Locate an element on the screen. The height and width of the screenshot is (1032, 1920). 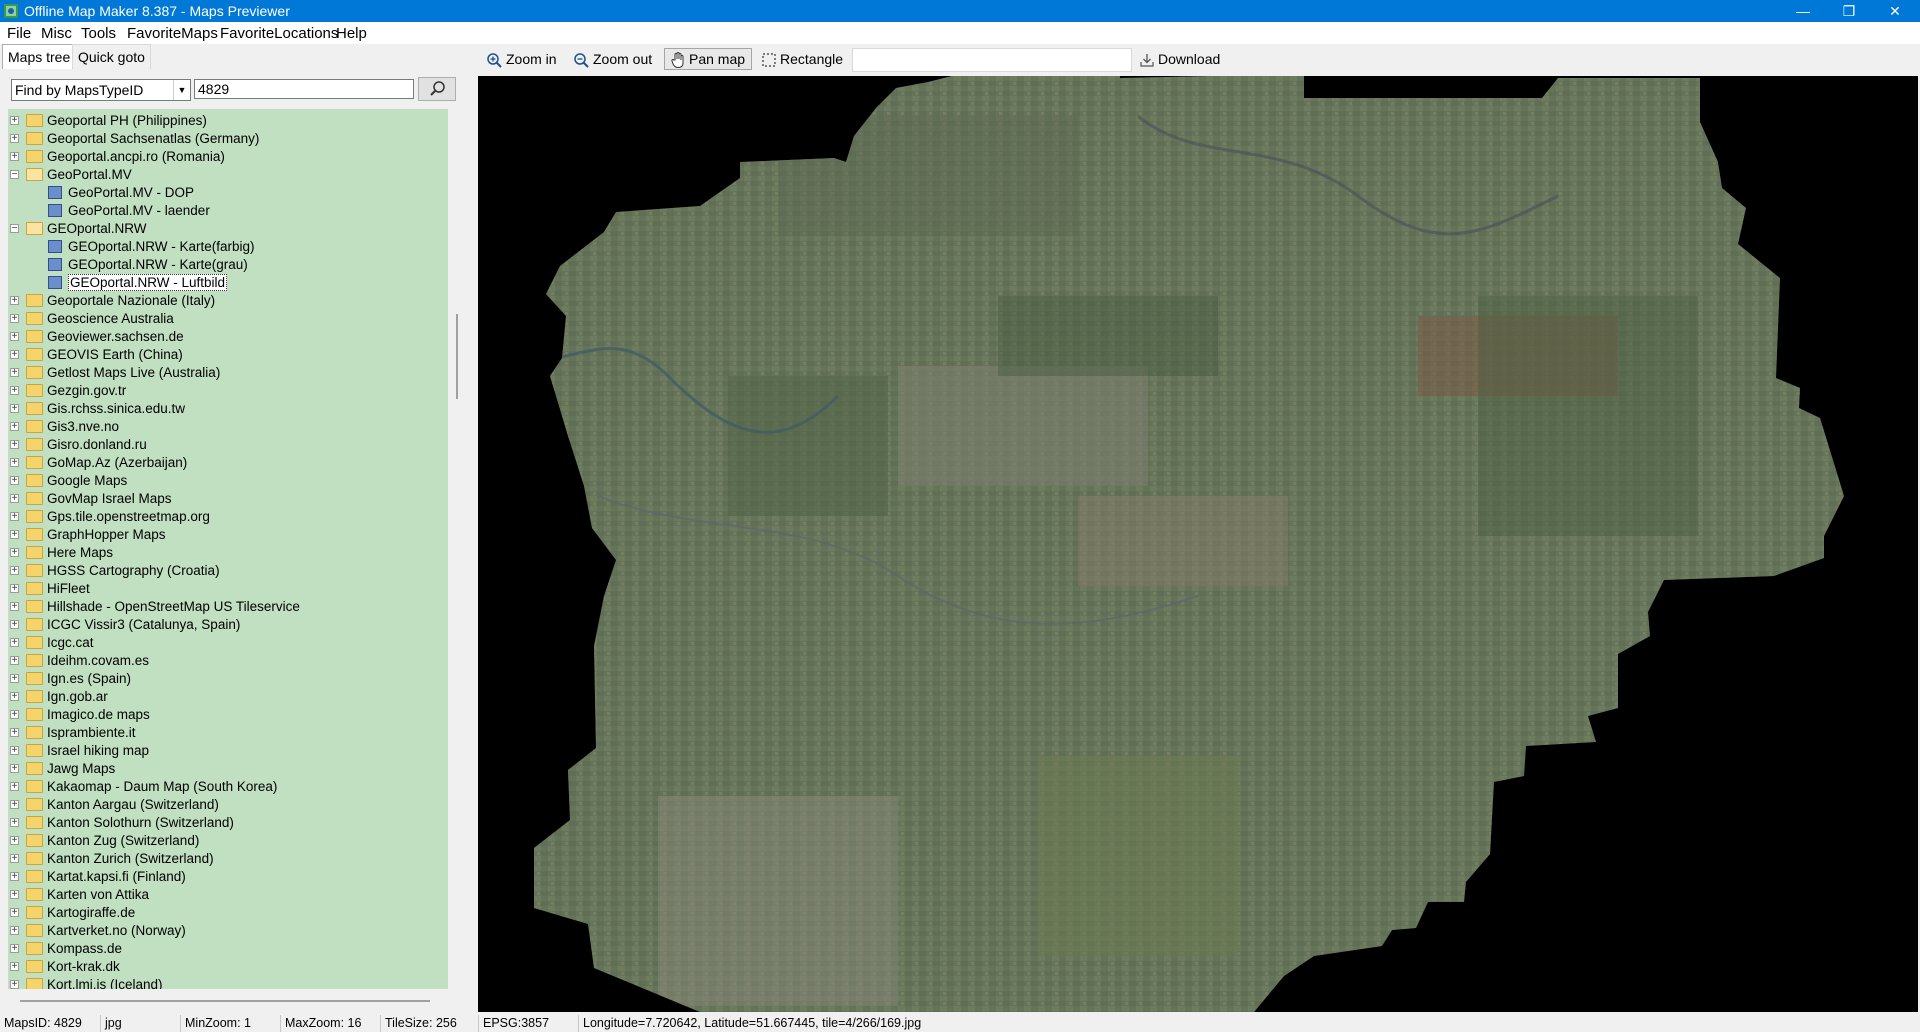
tree-item: + Kort.lmi.is (Iceland) is located at coordinates (228, 982).